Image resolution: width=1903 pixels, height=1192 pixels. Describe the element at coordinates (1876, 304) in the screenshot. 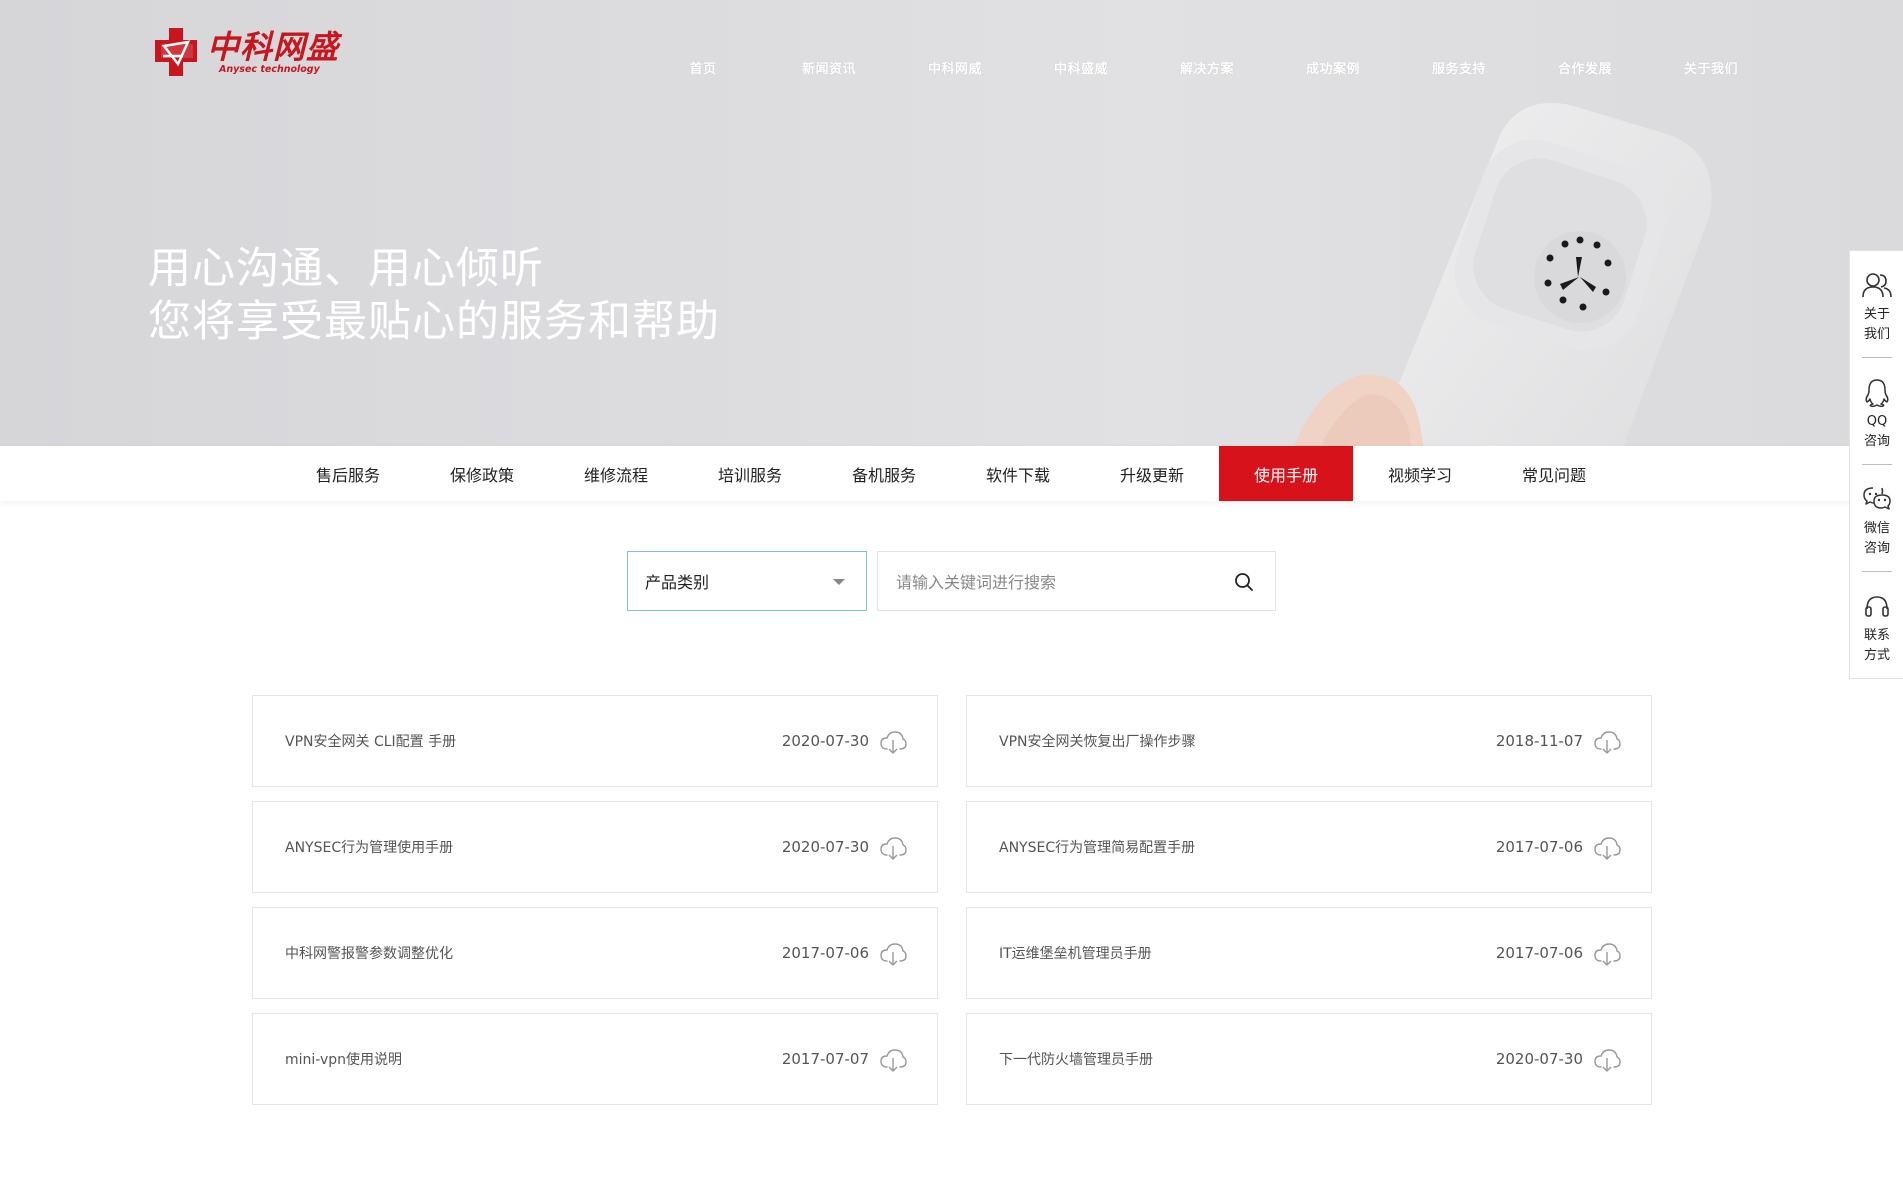

I see `side-about-us: 关于我们` at that location.